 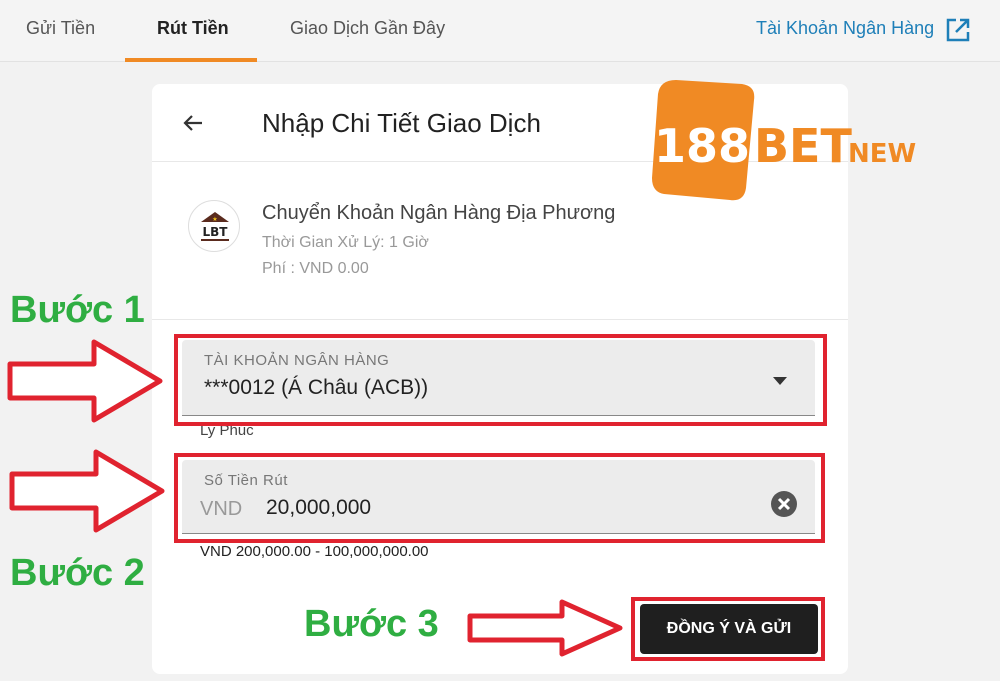 I want to click on step1-arrow-icon, so click(x=85, y=381).